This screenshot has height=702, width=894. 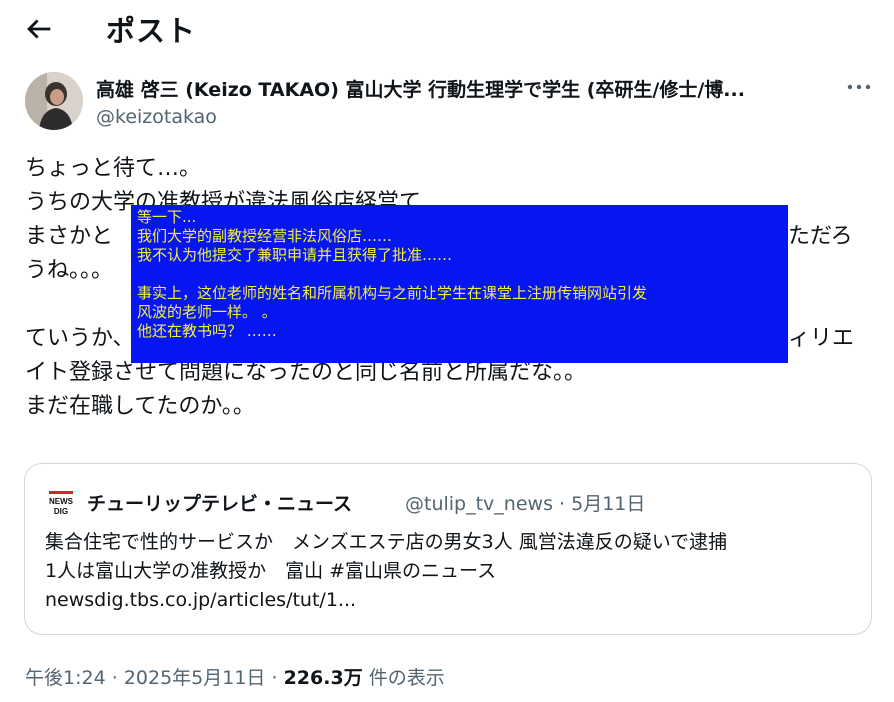 What do you see at coordinates (271, 571) in the screenshot?
I see `quoted-line: 1人は富山大学の准教授か 富山 #富山県のニュース` at bounding box center [271, 571].